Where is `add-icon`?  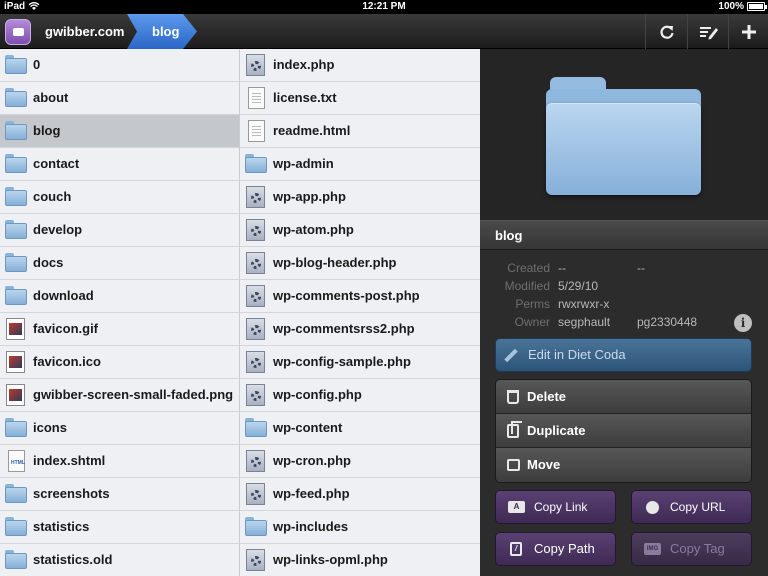
add-icon is located at coordinates (749, 31).